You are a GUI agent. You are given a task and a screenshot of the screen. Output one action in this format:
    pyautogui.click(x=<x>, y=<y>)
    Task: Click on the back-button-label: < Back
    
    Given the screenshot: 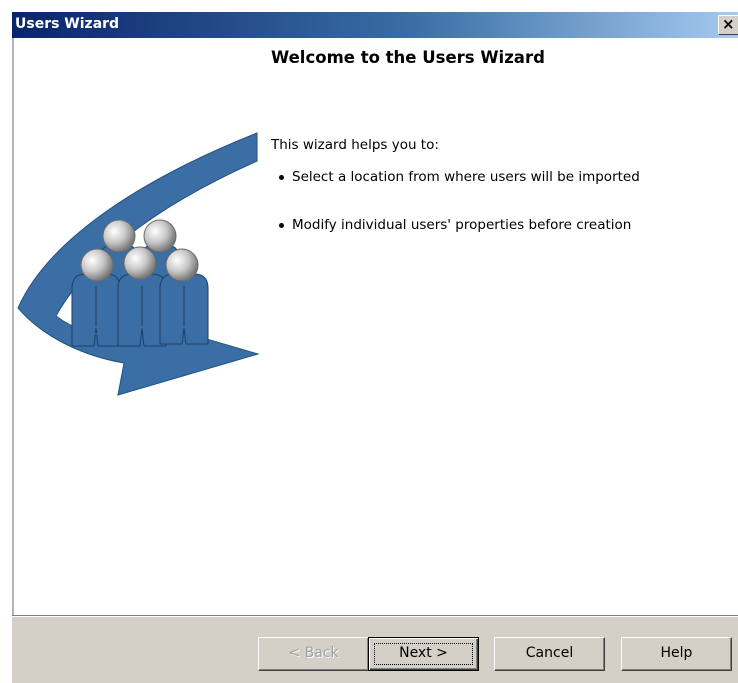 What is the action you would take?
    pyautogui.click(x=313, y=653)
    